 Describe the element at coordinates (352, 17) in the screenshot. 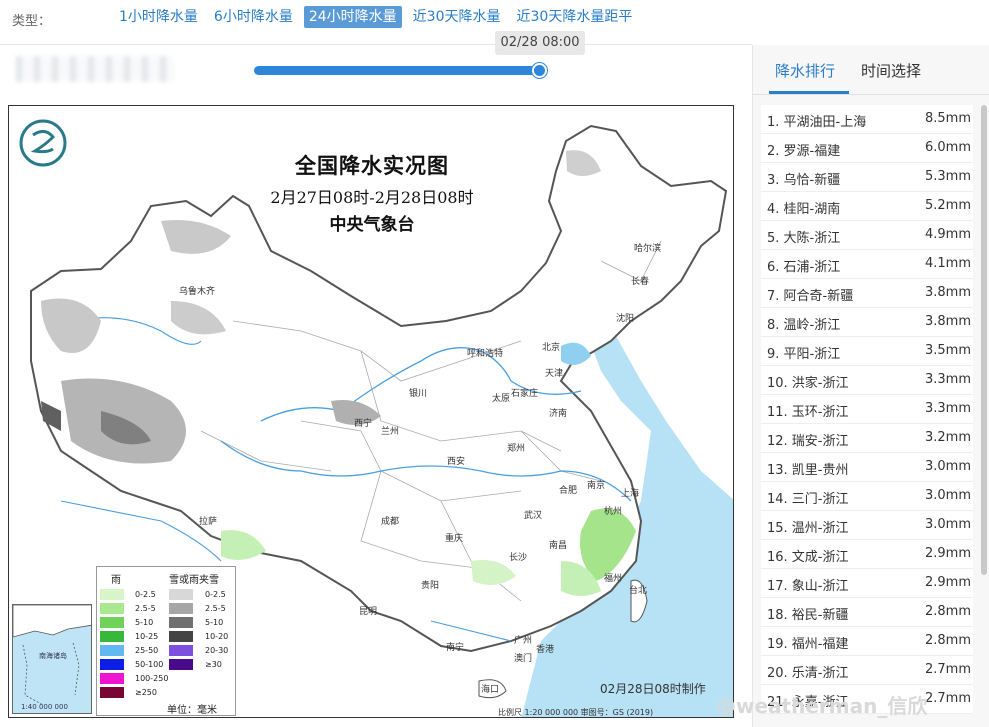

I see `type-tab-24h: 24小时降水量` at that location.